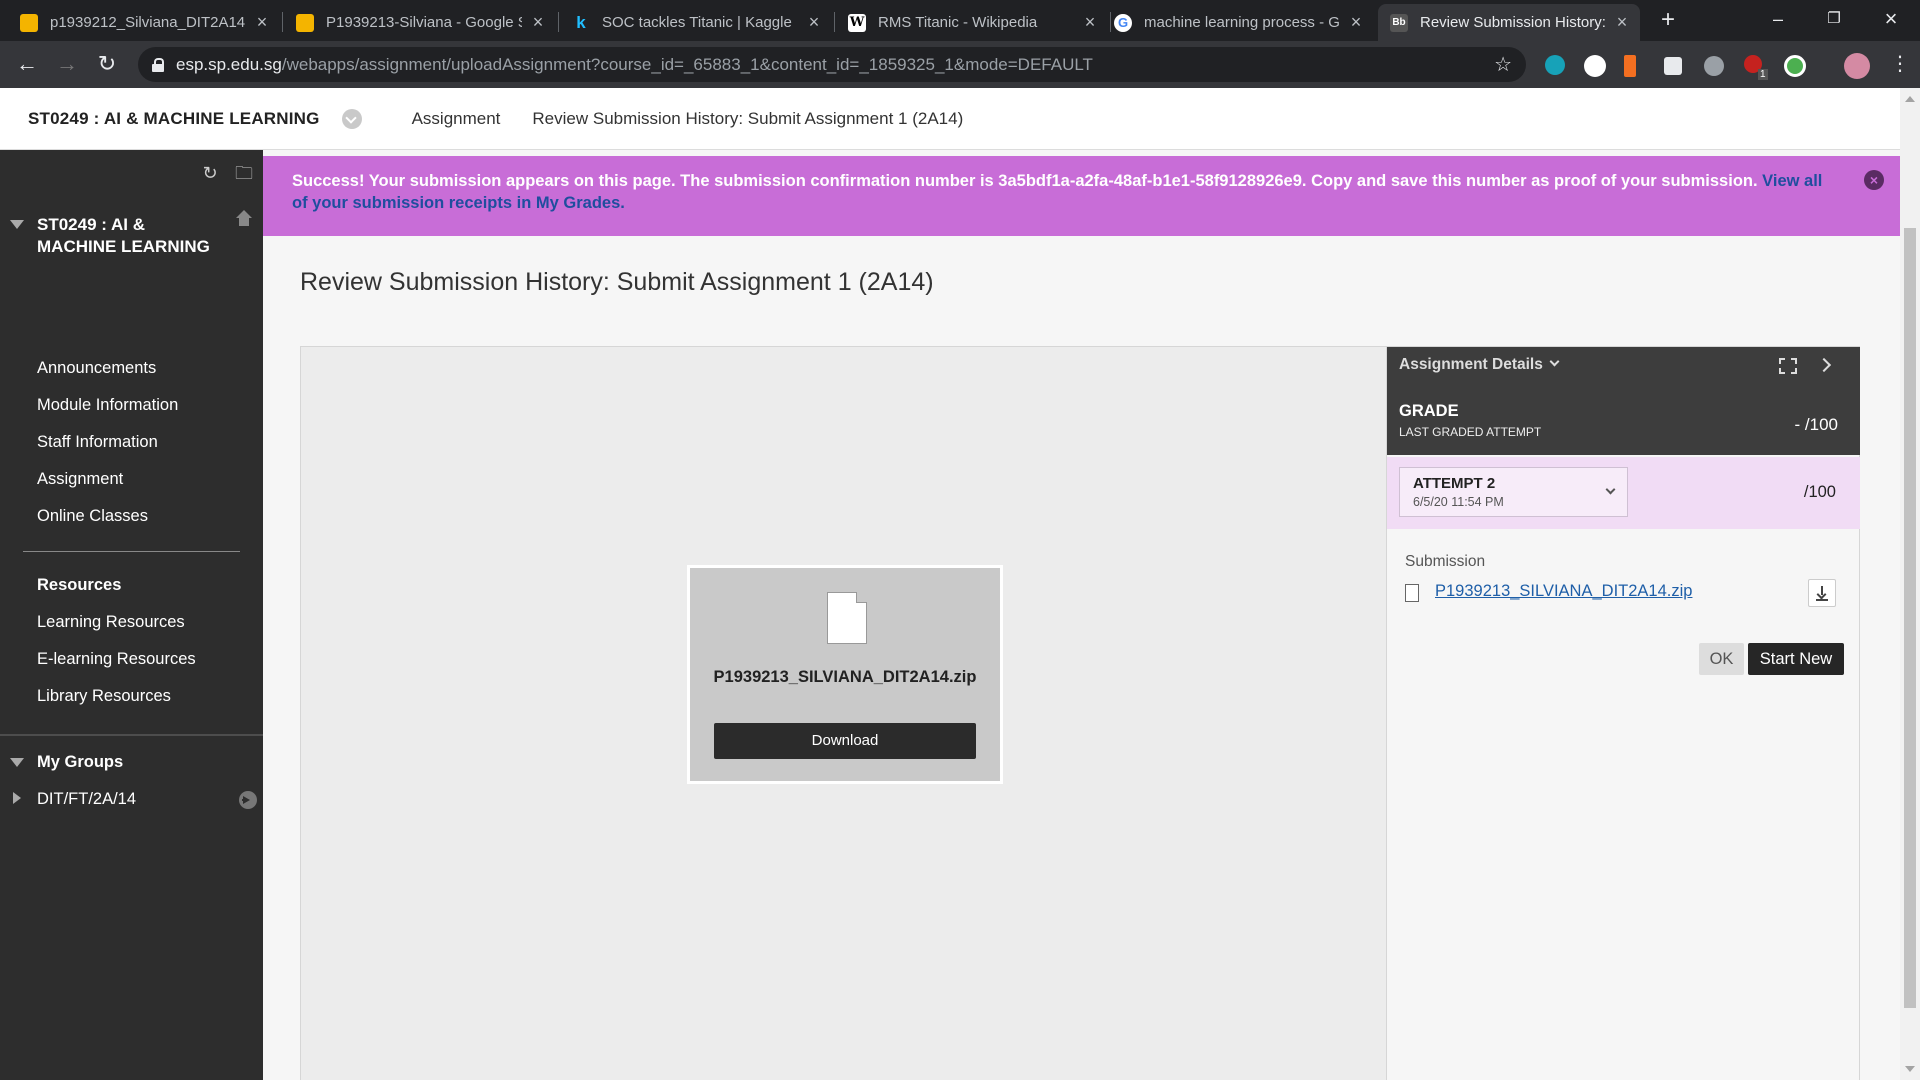 Image resolution: width=1920 pixels, height=1080 pixels. Describe the element at coordinates (1796, 659) in the screenshot. I see `start-new-button: Start New` at that location.